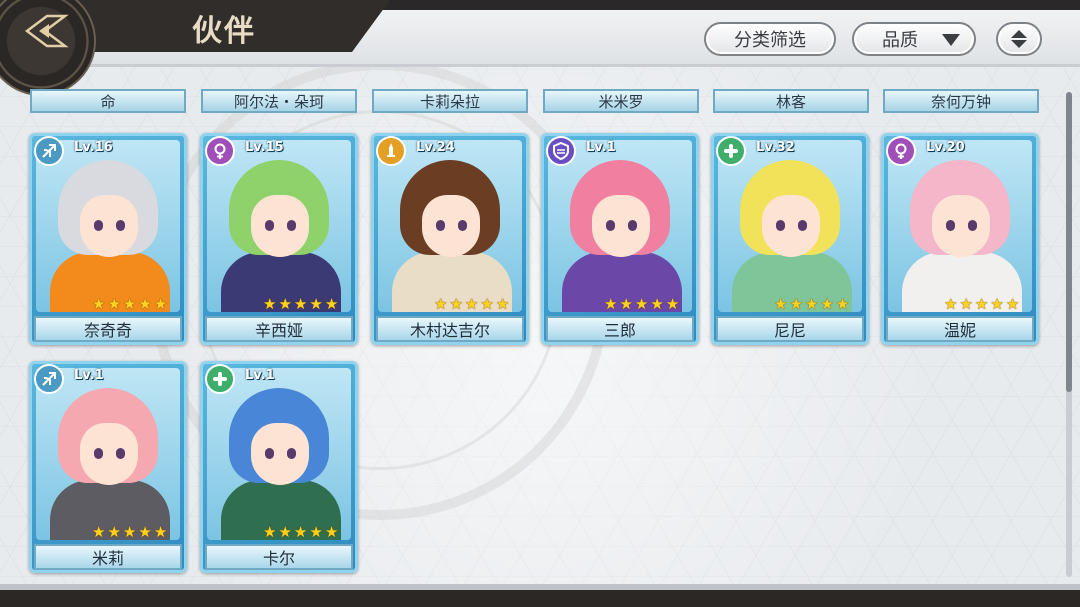 The width and height of the screenshot is (1080, 607). Describe the element at coordinates (450, 329) in the screenshot. I see `partner-name: 木村达吉尔` at that location.